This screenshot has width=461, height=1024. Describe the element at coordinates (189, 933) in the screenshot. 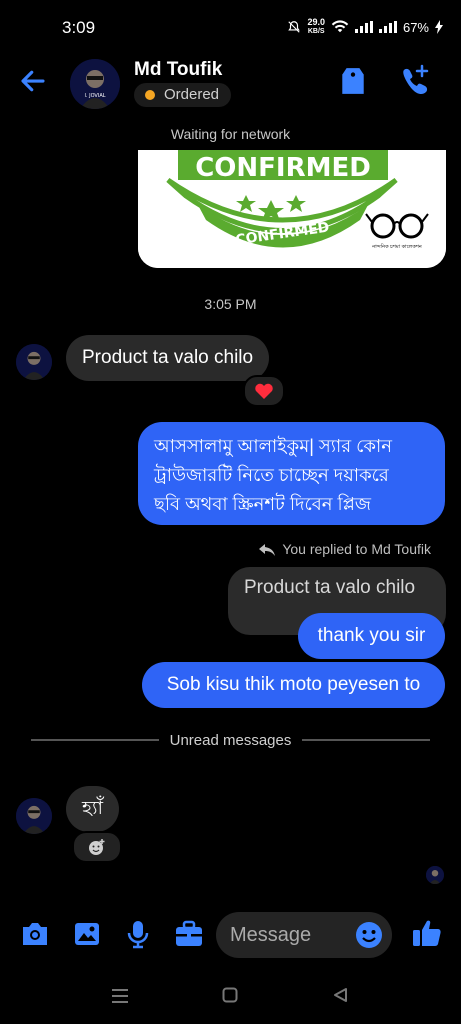

I see `briefcase-icon` at that location.